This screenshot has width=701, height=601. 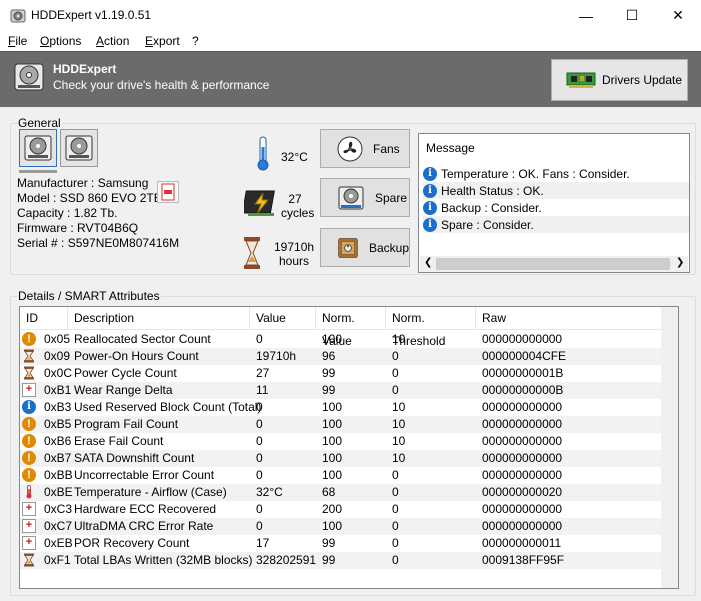 What do you see at coordinates (295, 199) in the screenshot?
I see `cycles-value: 27` at bounding box center [295, 199].